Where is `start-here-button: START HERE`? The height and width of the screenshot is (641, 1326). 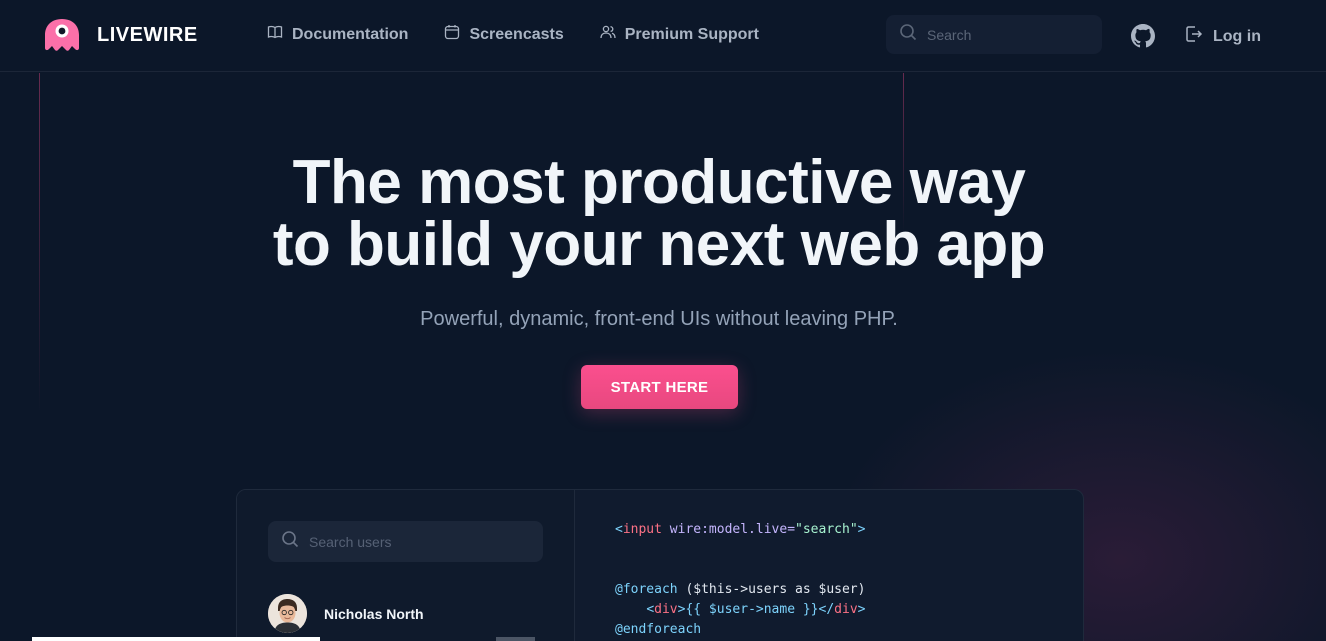
start-here-button: START HERE is located at coordinates (659, 387).